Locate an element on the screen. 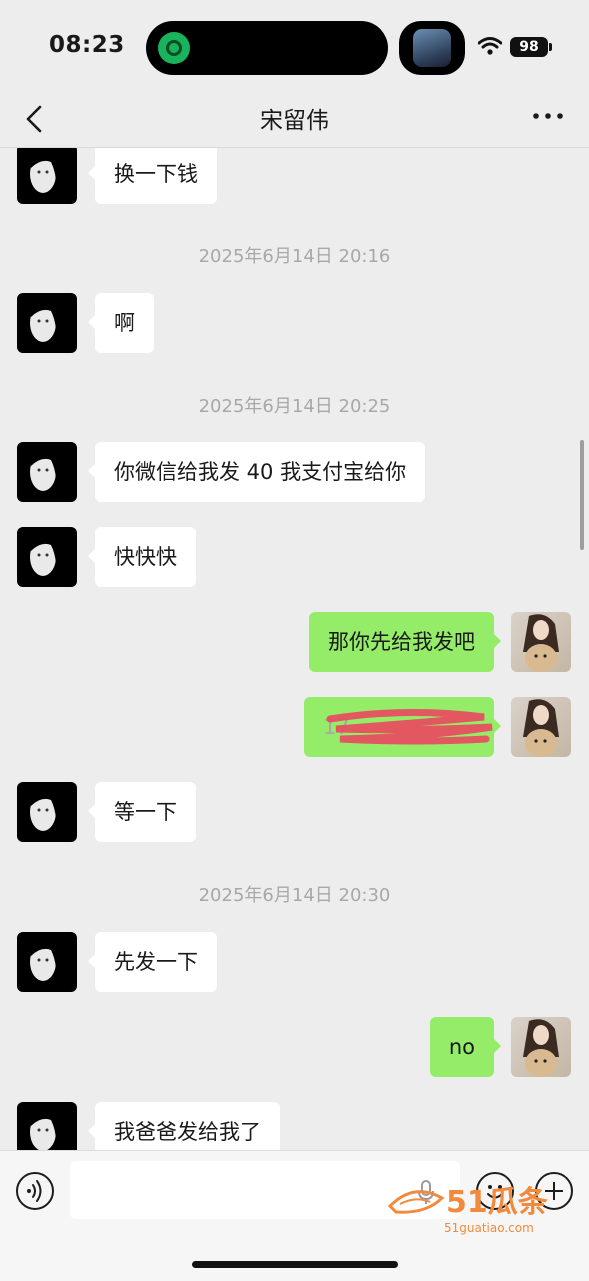 This screenshot has height=1281, width=589. now-playing-island is located at coordinates (432, 48).